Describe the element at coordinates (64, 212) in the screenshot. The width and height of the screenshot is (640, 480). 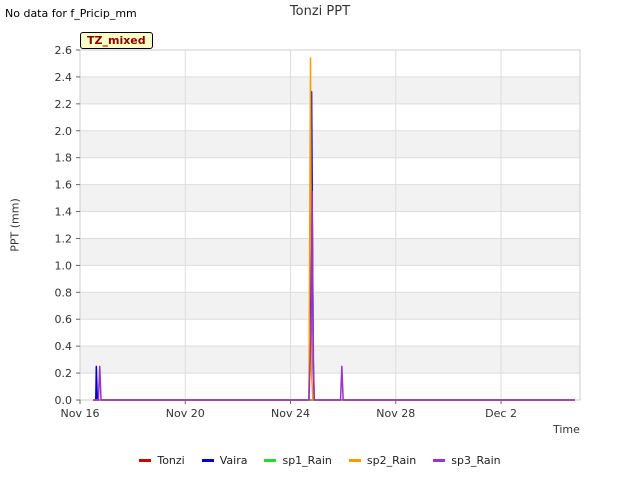
I see `y-tick-label: 1.4` at that location.